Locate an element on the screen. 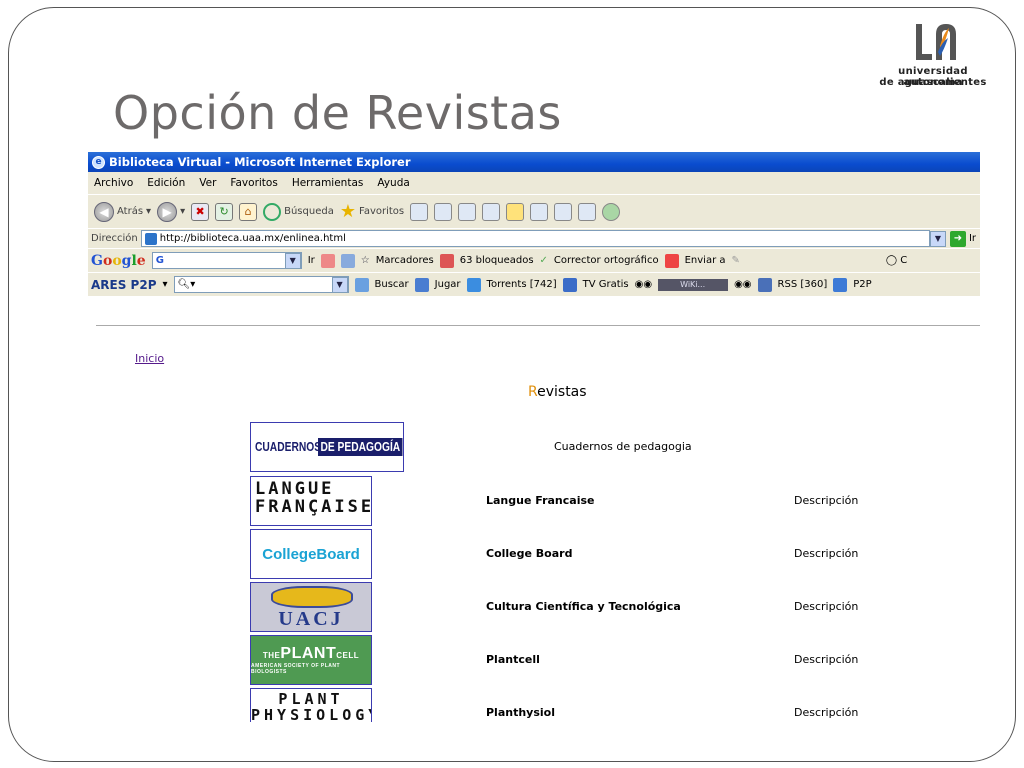 The image size is (1024, 768). google-search-input: G ▼ is located at coordinates (226, 260).